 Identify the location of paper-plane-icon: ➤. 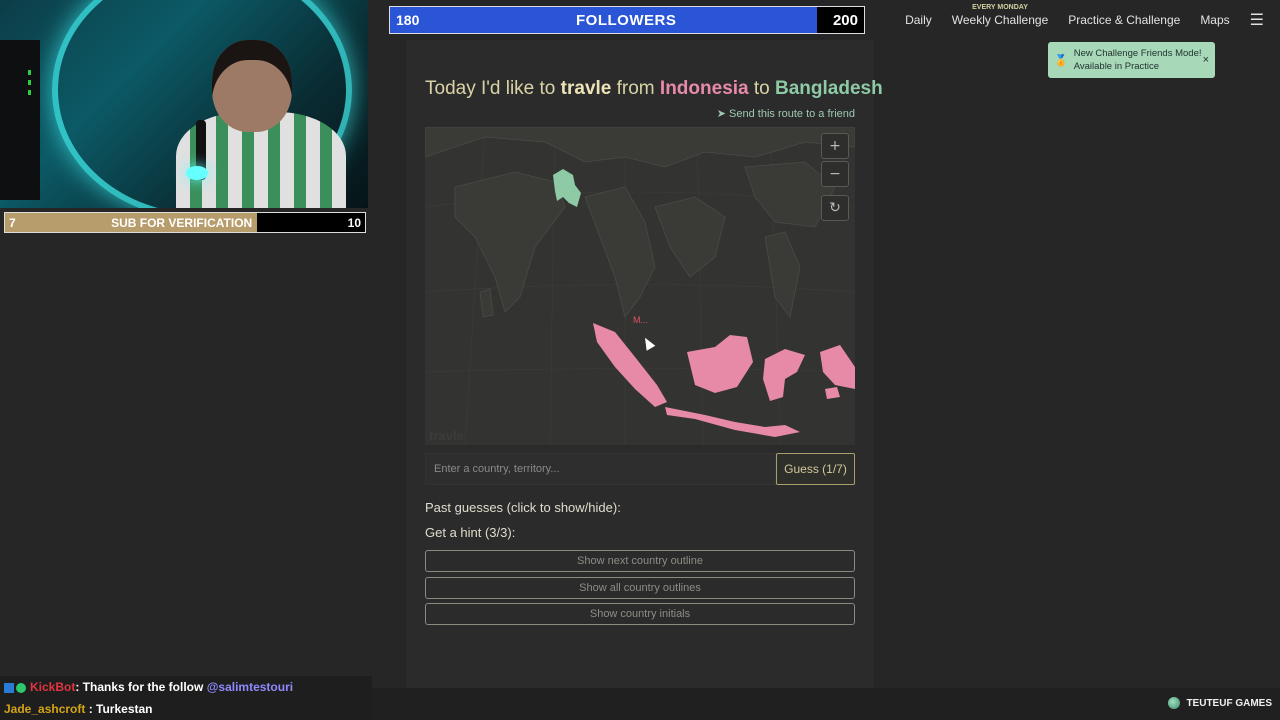
(723, 114).